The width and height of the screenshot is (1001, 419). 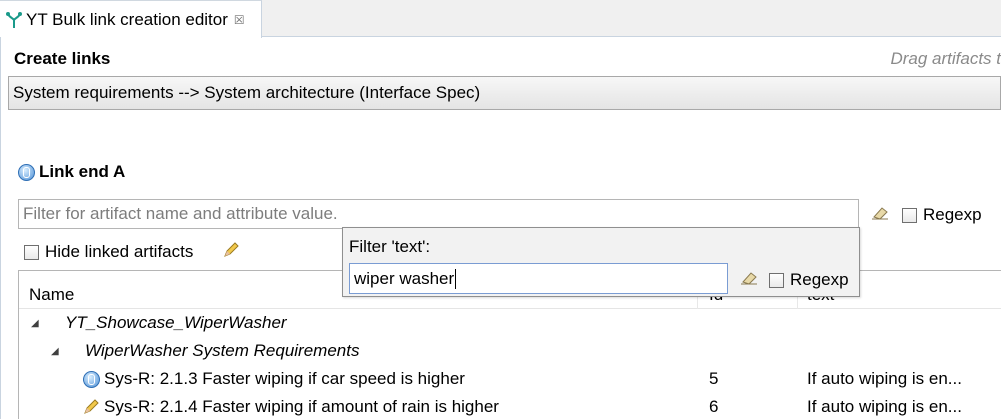 What do you see at coordinates (500, 19) in the screenshot?
I see `editor-tab-bar: YT Bulk link creation editor ☒` at bounding box center [500, 19].